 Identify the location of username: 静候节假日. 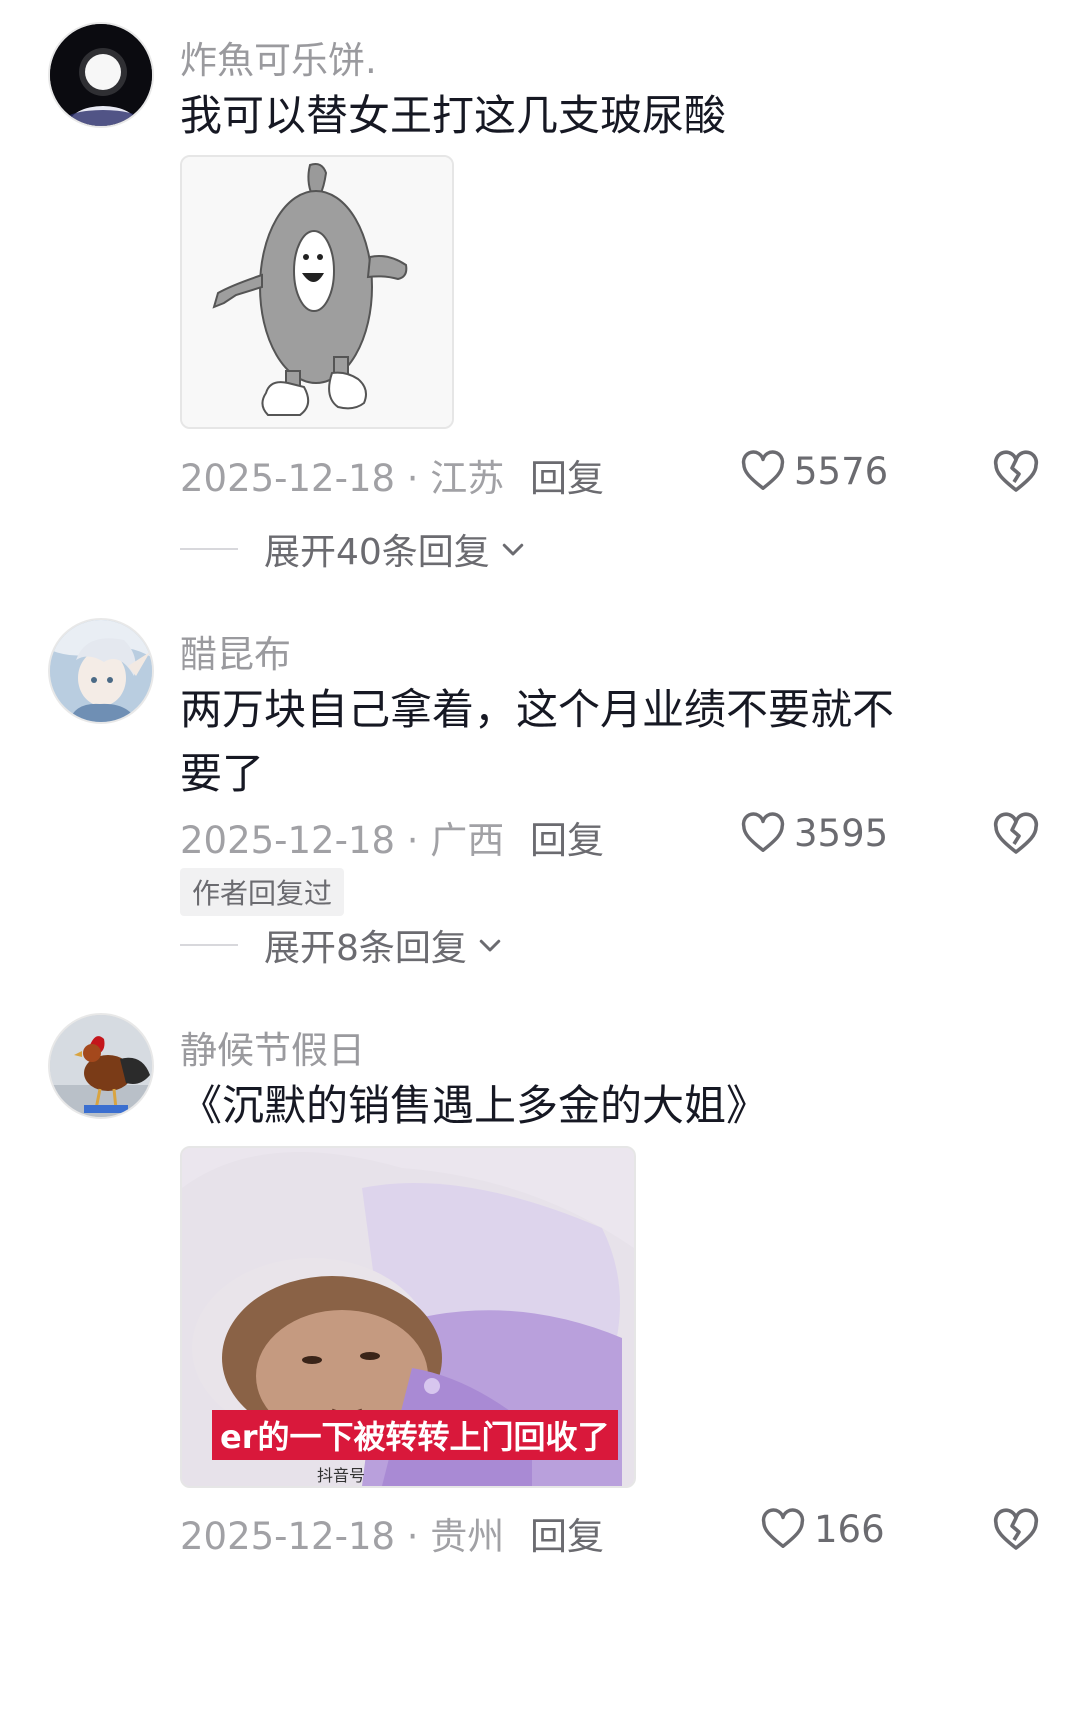
(272, 1047).